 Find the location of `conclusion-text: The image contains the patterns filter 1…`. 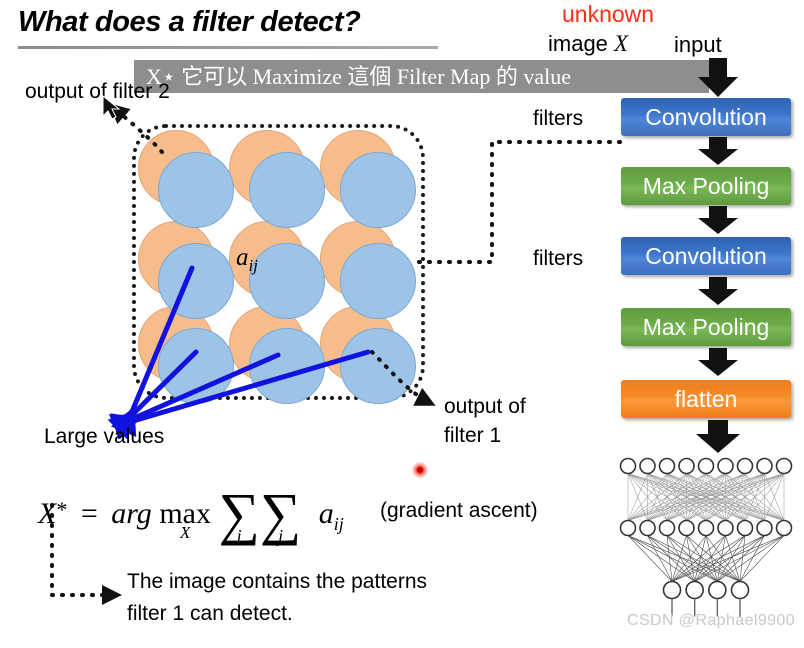

conclusion-text: The image contains the patterns filter 1… is located at coordinates (277, 598).